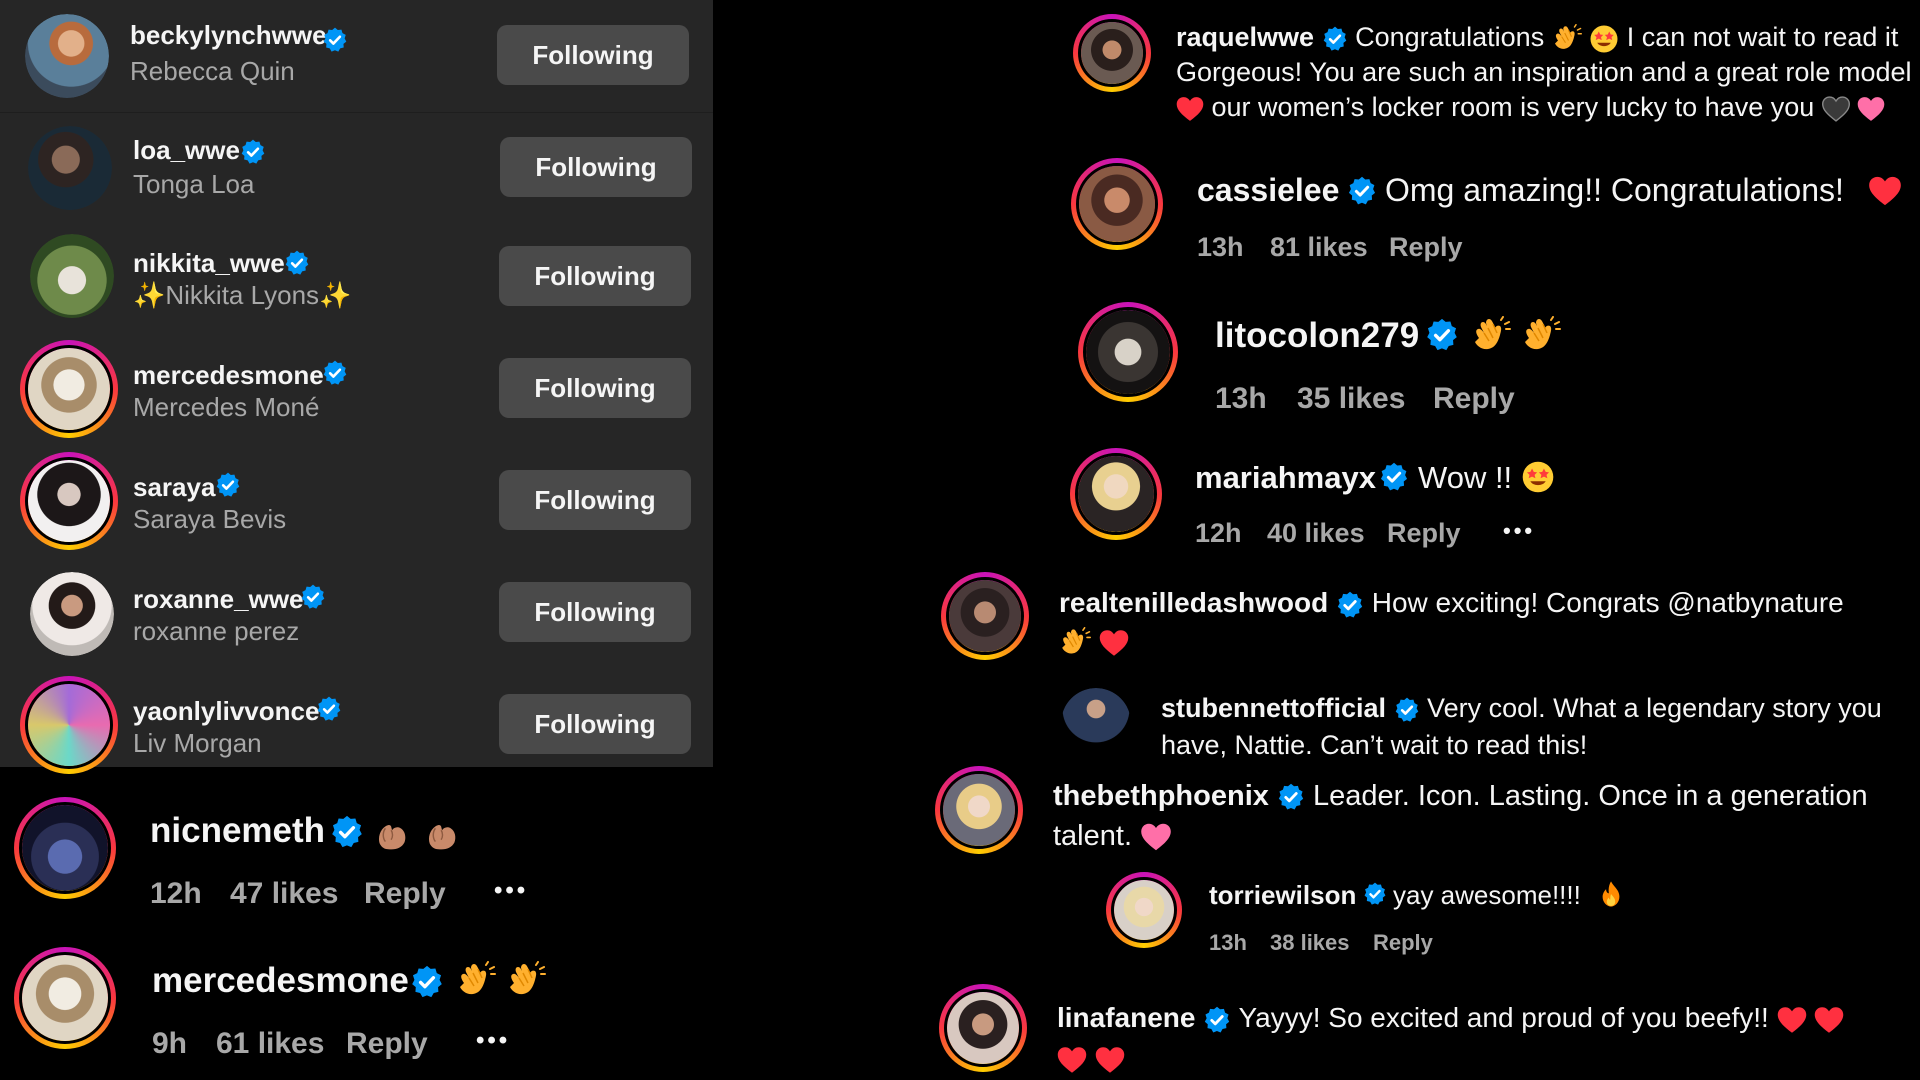 The image size is (1920, 1080). I want to click on comment-likes: 81 likes, so click(1319, 247).